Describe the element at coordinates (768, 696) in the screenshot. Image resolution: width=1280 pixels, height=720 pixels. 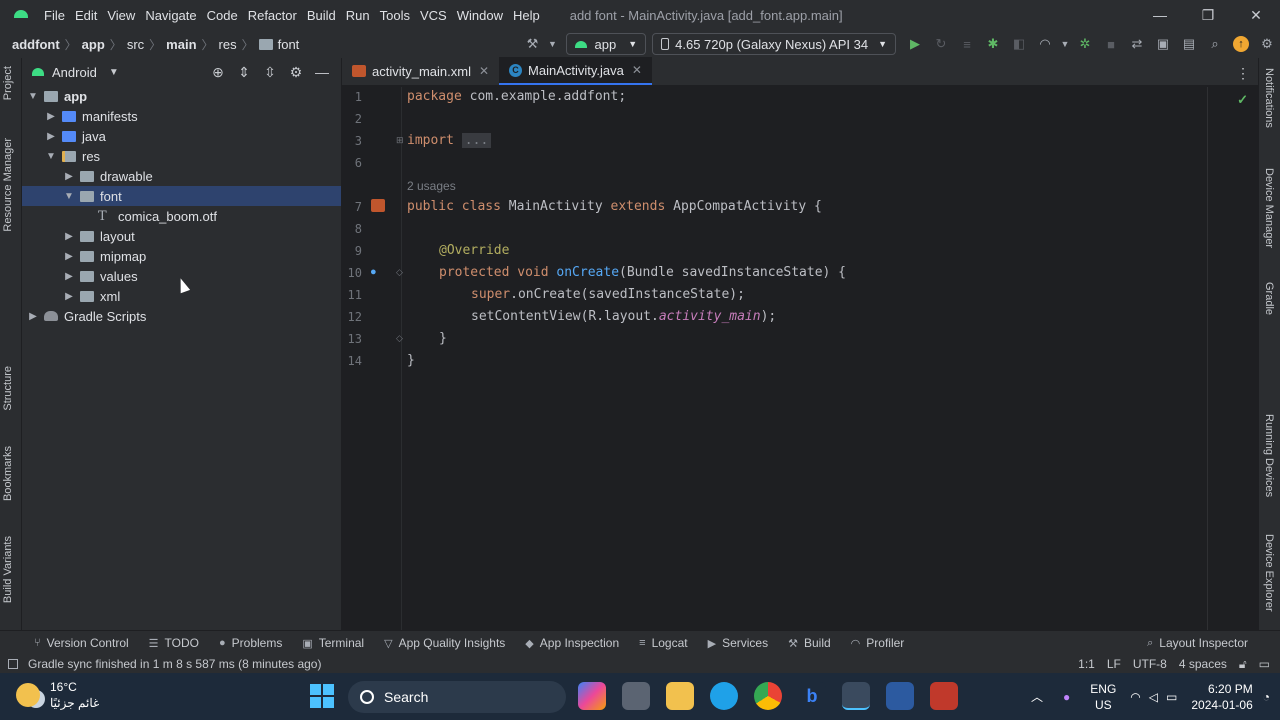
I see `chrome-browser-icon` at that location.